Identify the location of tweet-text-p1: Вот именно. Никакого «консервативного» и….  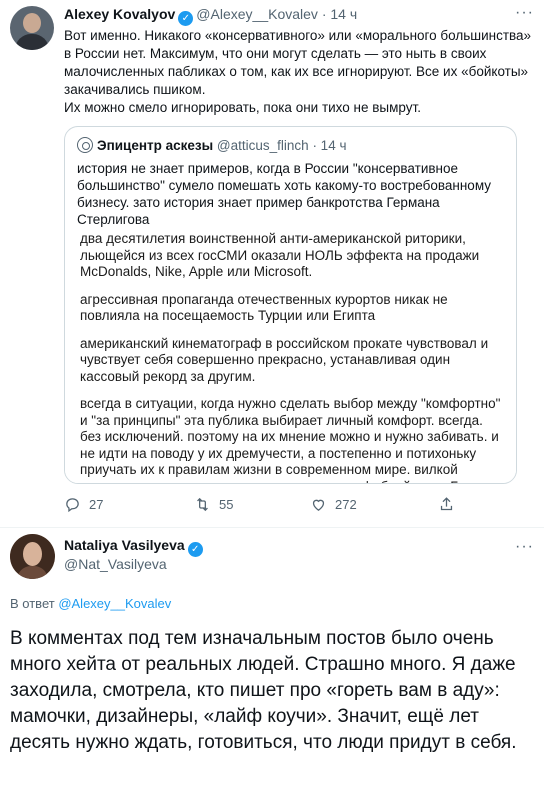
(298, 62).